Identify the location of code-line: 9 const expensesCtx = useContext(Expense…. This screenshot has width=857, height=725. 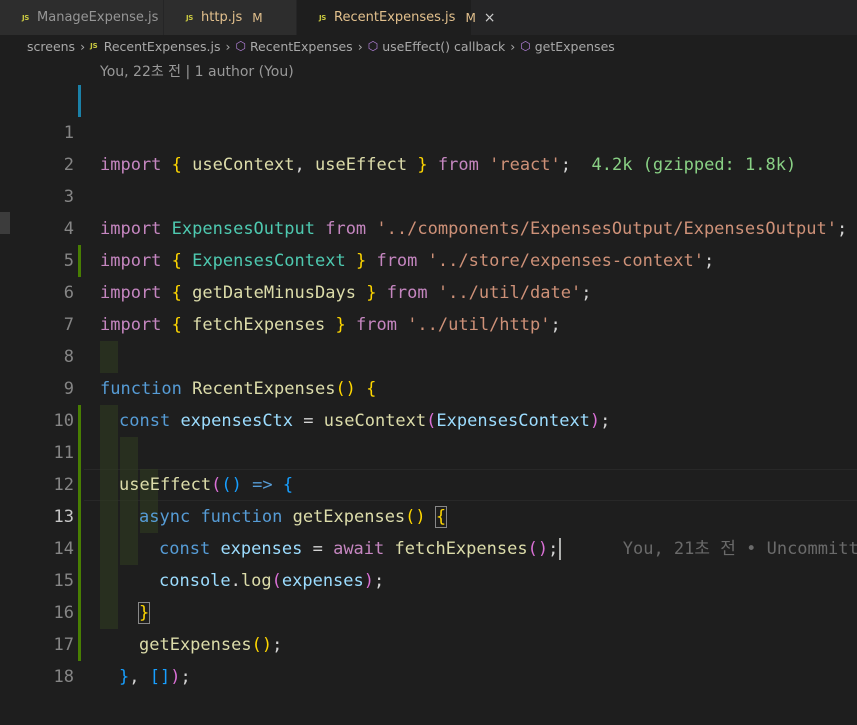
(428, 386).